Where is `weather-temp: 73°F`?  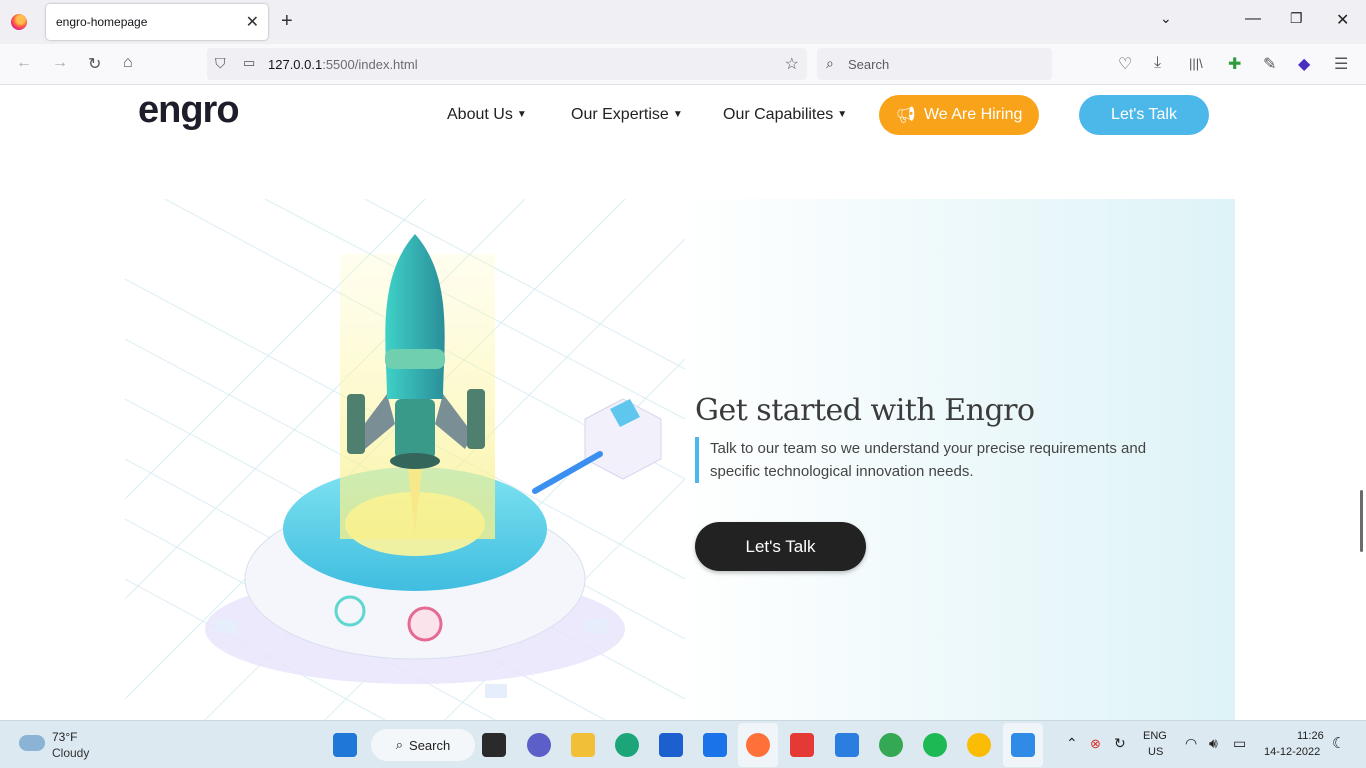 weather-temp: 73°F is located at coordinates (64, 737).